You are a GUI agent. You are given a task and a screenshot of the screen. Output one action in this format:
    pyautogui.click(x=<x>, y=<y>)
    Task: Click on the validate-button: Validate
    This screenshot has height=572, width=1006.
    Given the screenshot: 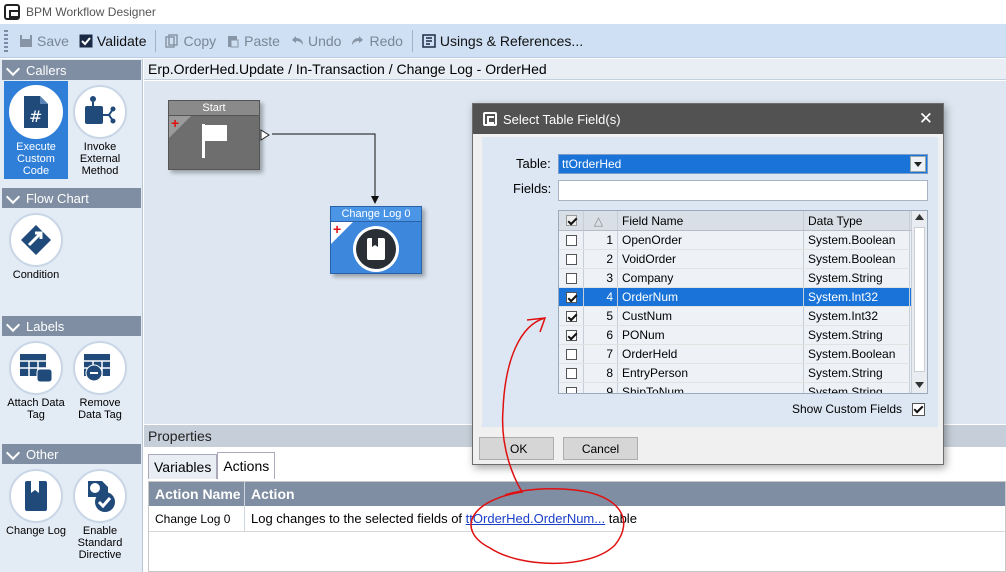 What is the action you would take?
    pyautogui.click(x=113, y=41)
    